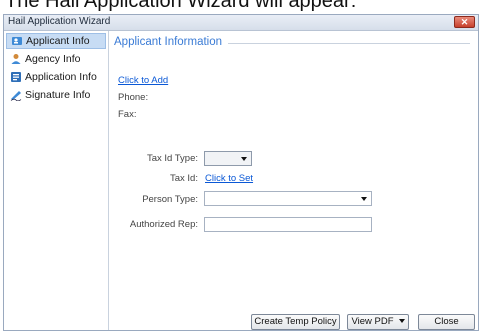 This screenshot has height=332, width=480. Describe the element at coordinates (347, 43) in the screenshot. I see `section-divider` at that location.